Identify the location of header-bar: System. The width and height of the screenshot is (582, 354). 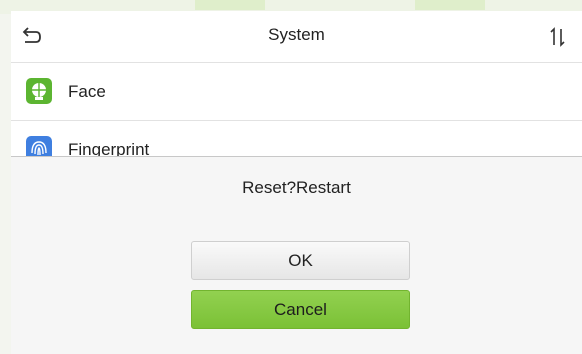
(296, 37).